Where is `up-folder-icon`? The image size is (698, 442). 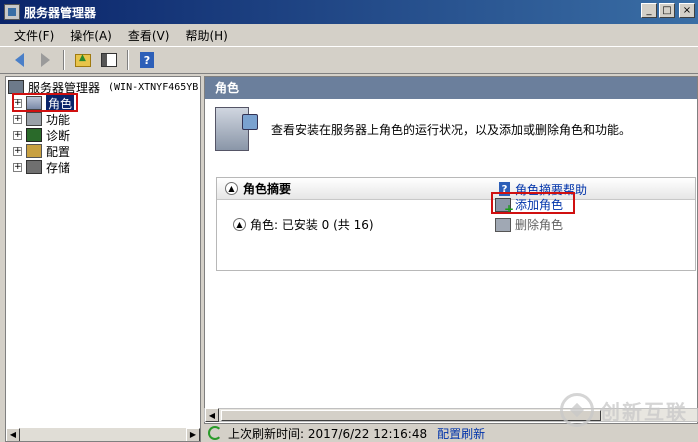 up-folder-icon is located at coordinates (83, 60).